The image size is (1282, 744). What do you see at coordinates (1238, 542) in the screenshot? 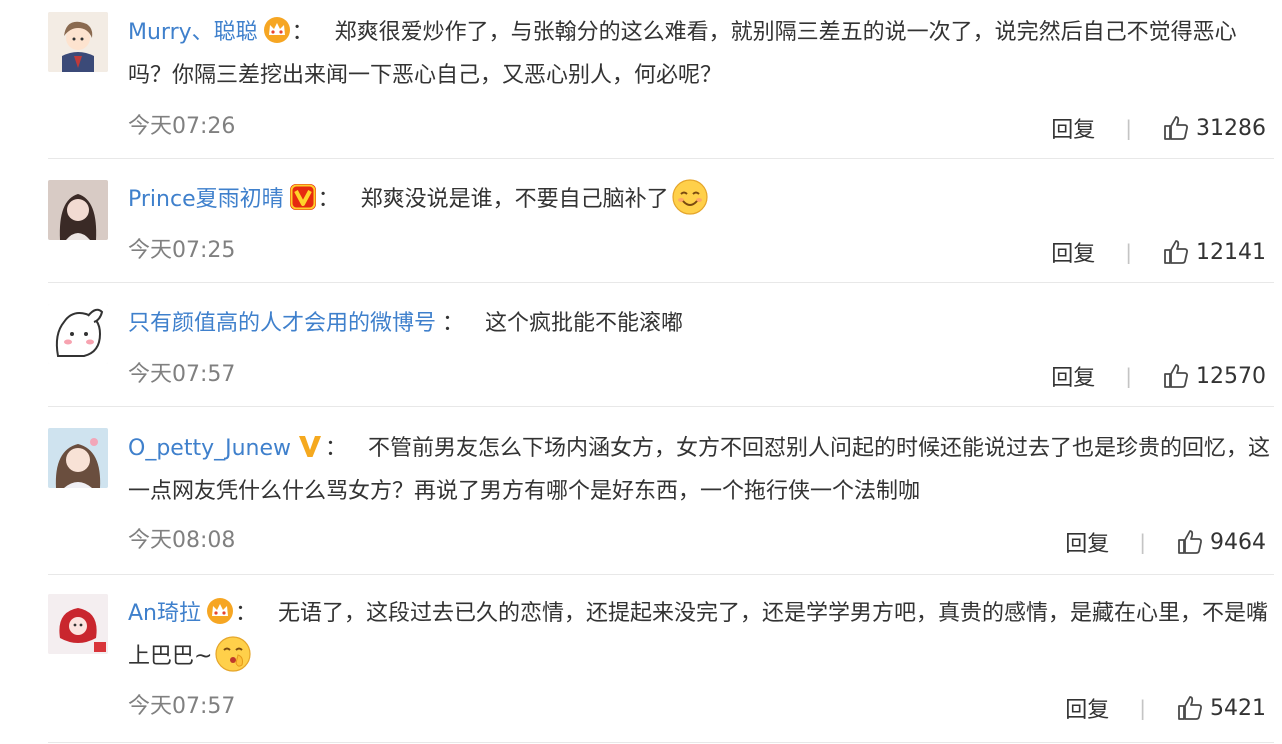
I see `like-count: 9464` at bounding box center [1238, 542].